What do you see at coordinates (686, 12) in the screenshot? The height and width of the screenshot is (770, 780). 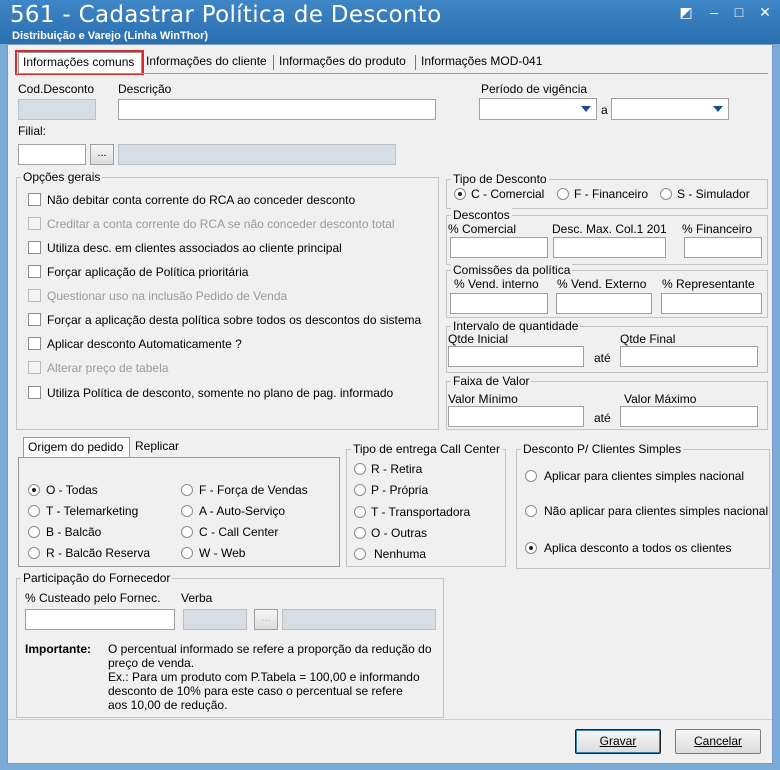 I see `restore-icon: ◩` at bounding box center [686, 12].